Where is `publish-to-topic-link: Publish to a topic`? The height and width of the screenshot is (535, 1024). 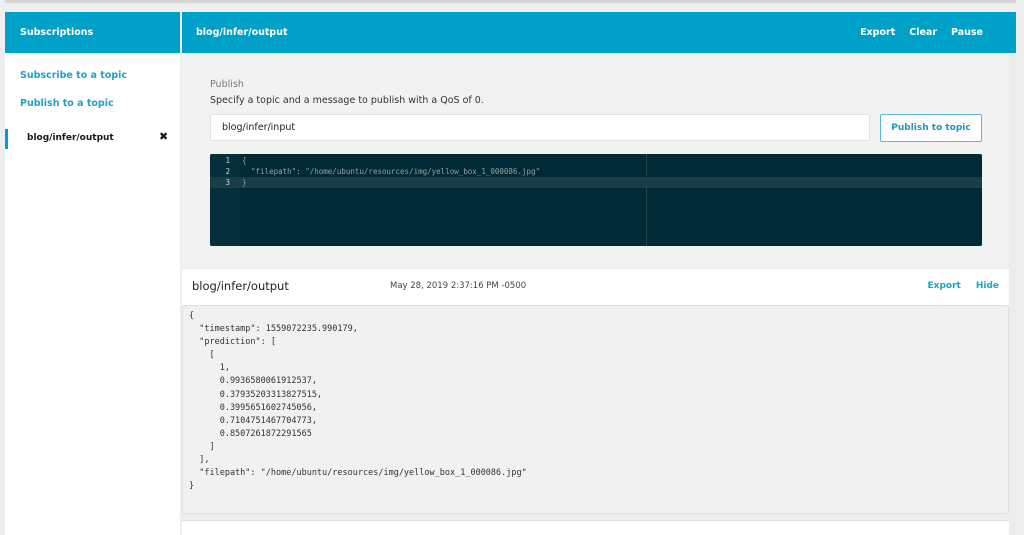
publish-to-topic-link: Publish to a topic is located at coordinates (67, 103).